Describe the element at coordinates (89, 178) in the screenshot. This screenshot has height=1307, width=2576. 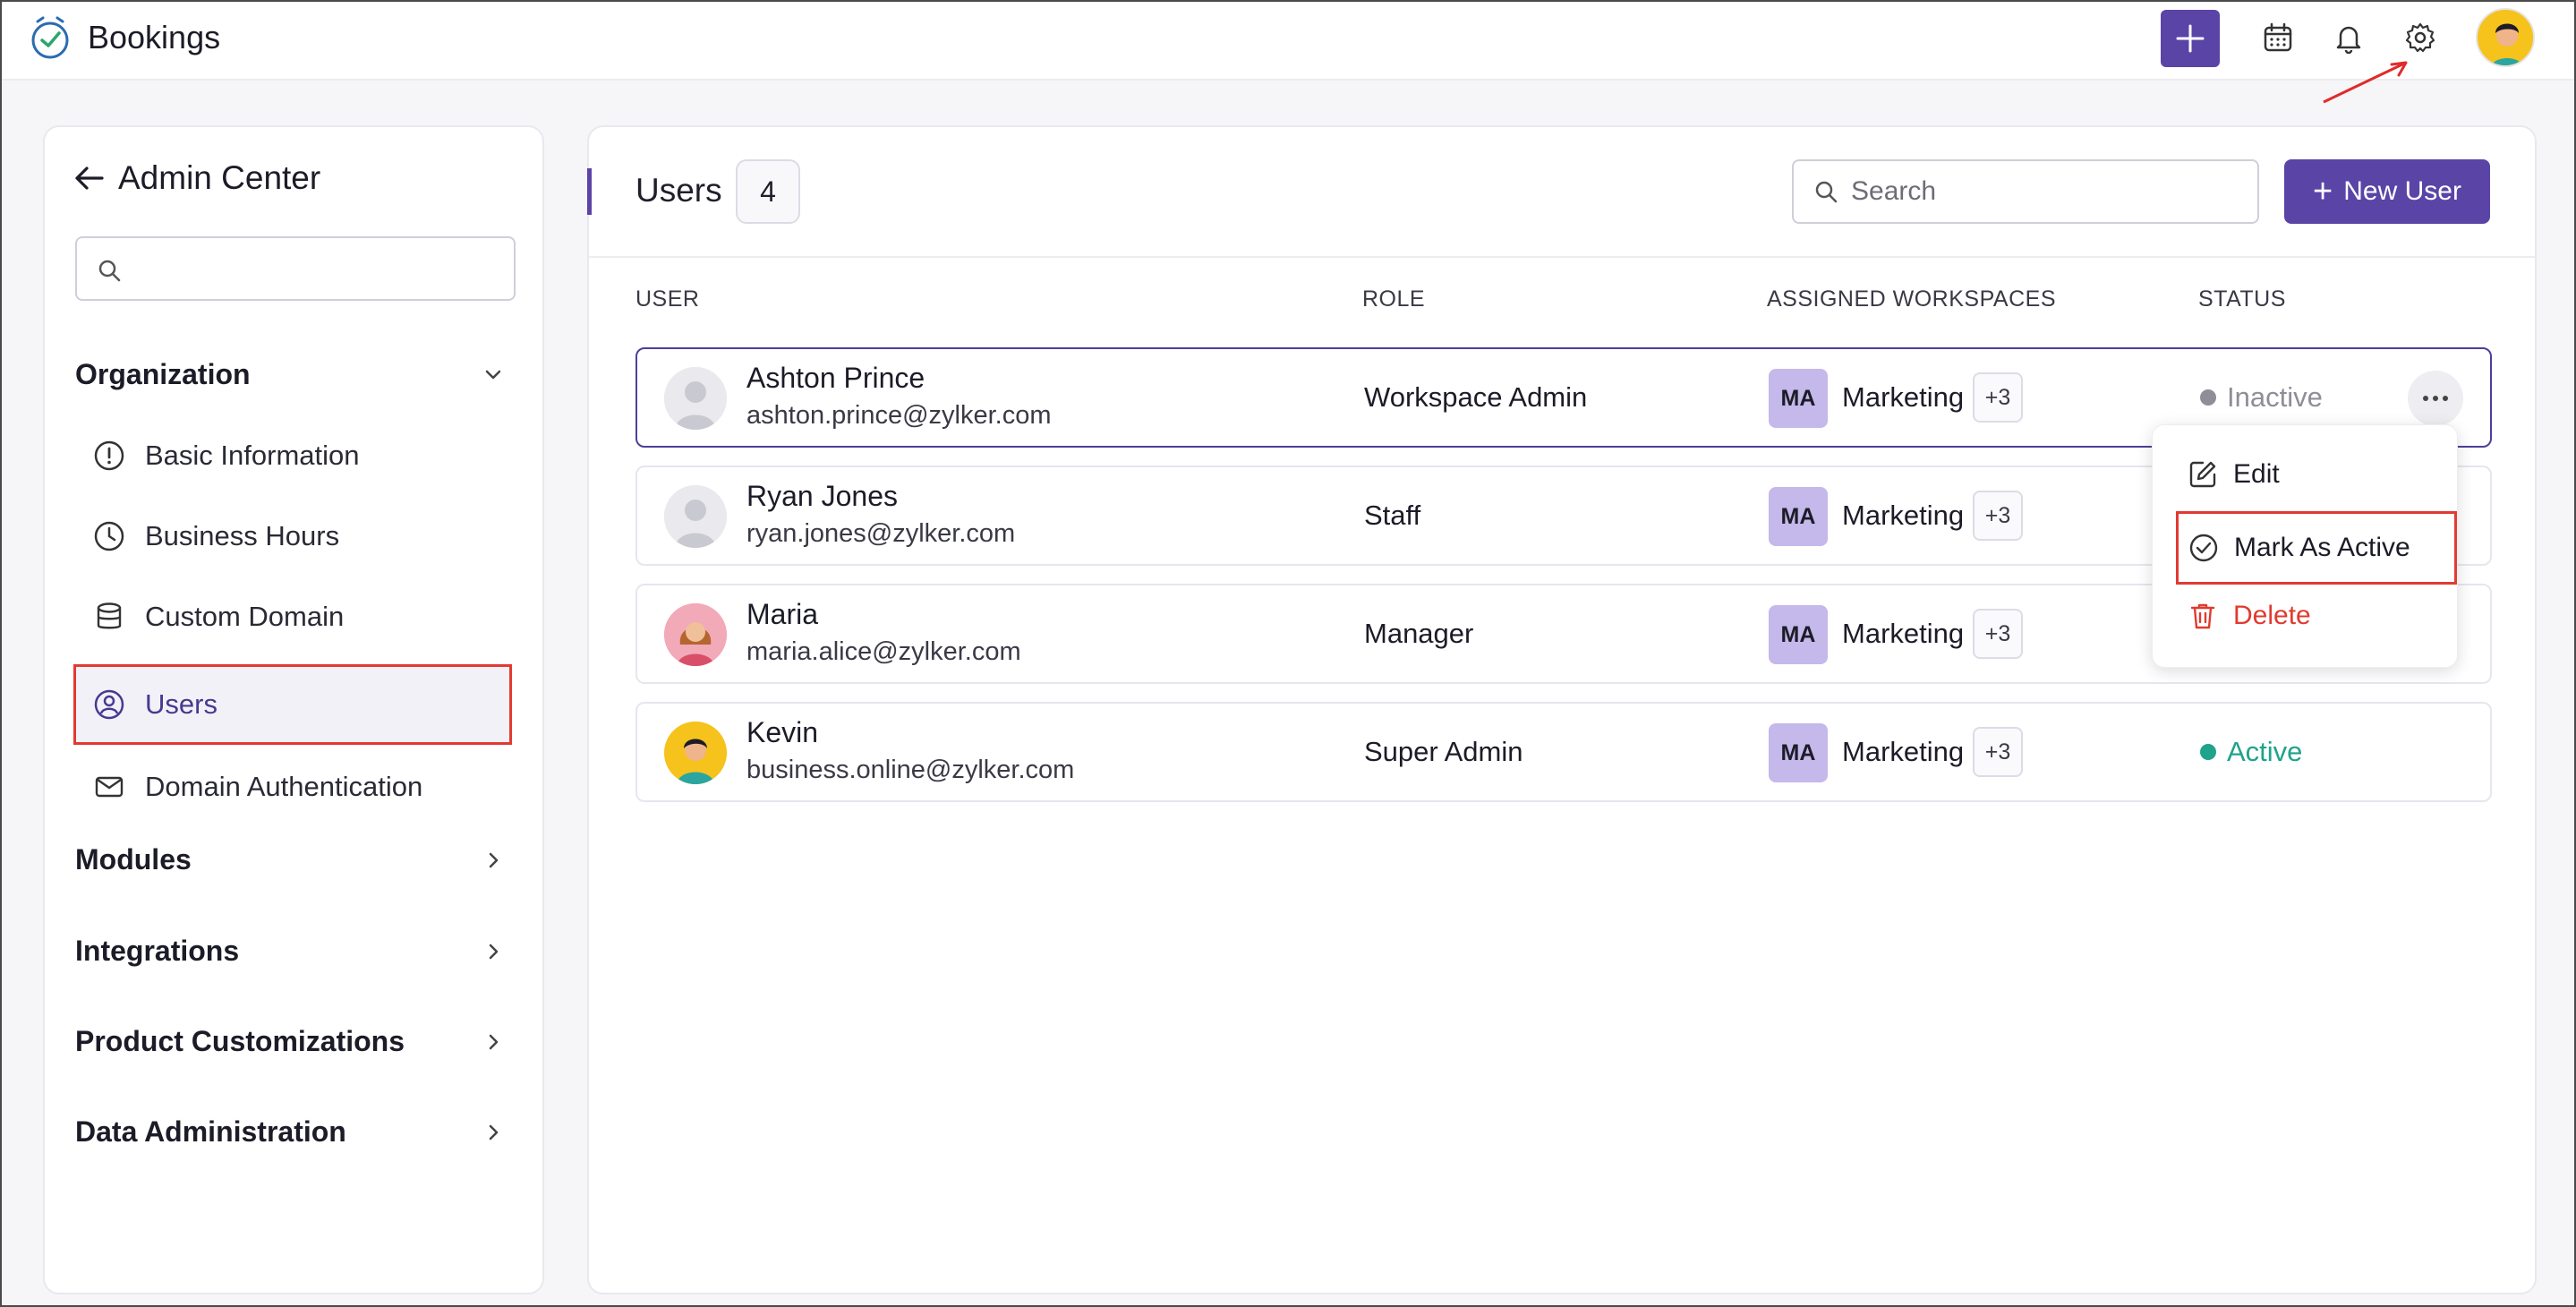
I see `arrow-left-icon` at that location.